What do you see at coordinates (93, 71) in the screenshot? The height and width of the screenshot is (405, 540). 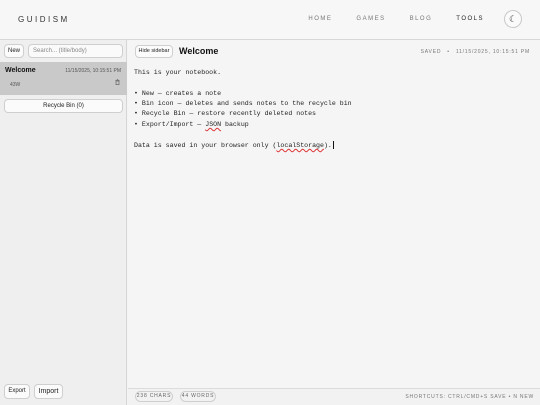 I see `note-item-date: 11/15/2025, 10:15:51 PM` at bounding box center [93, 71].